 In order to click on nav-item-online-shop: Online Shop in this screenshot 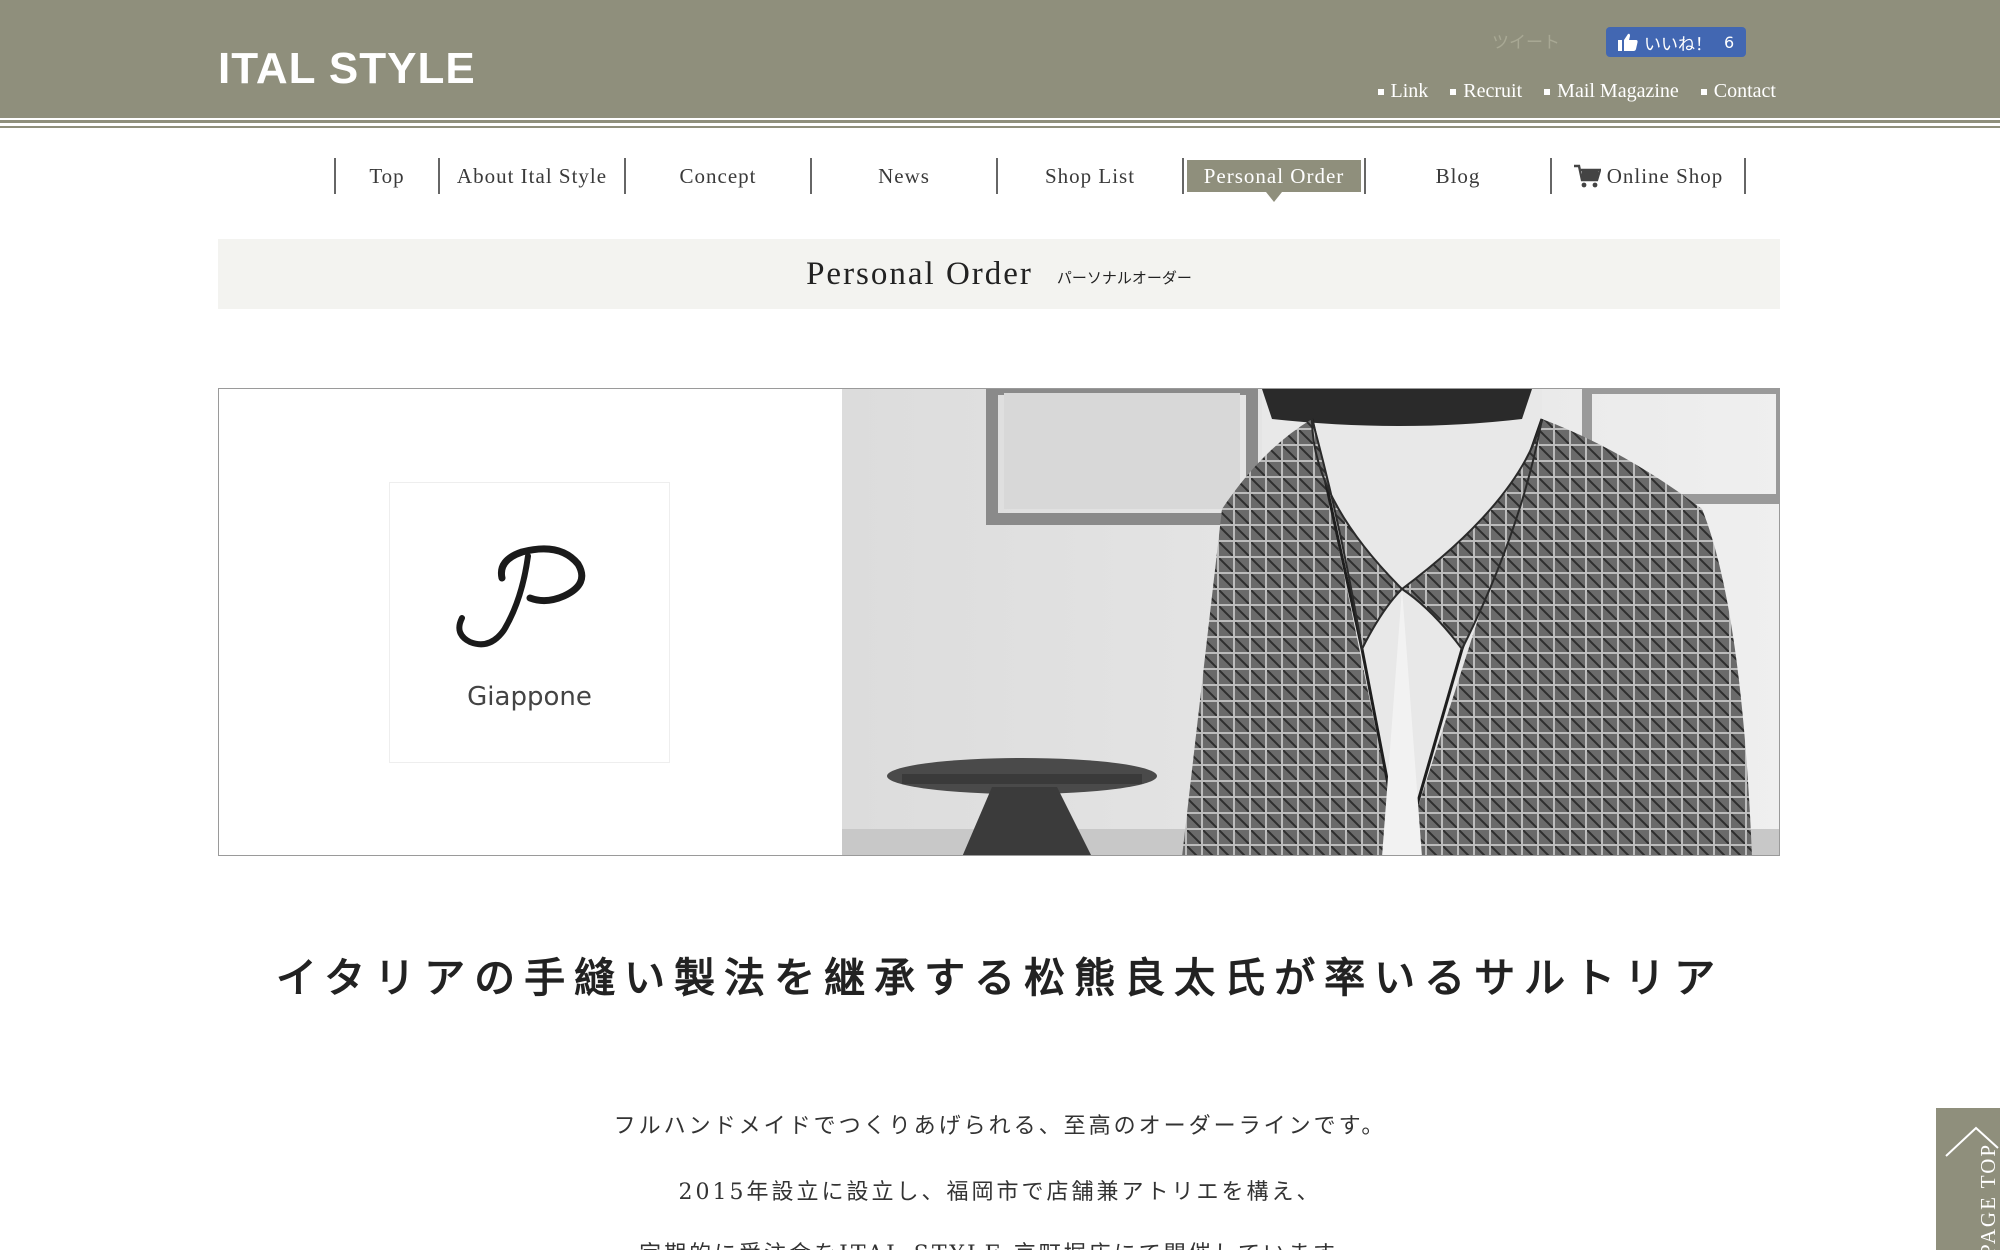, I will do `click(1648, 176)`.